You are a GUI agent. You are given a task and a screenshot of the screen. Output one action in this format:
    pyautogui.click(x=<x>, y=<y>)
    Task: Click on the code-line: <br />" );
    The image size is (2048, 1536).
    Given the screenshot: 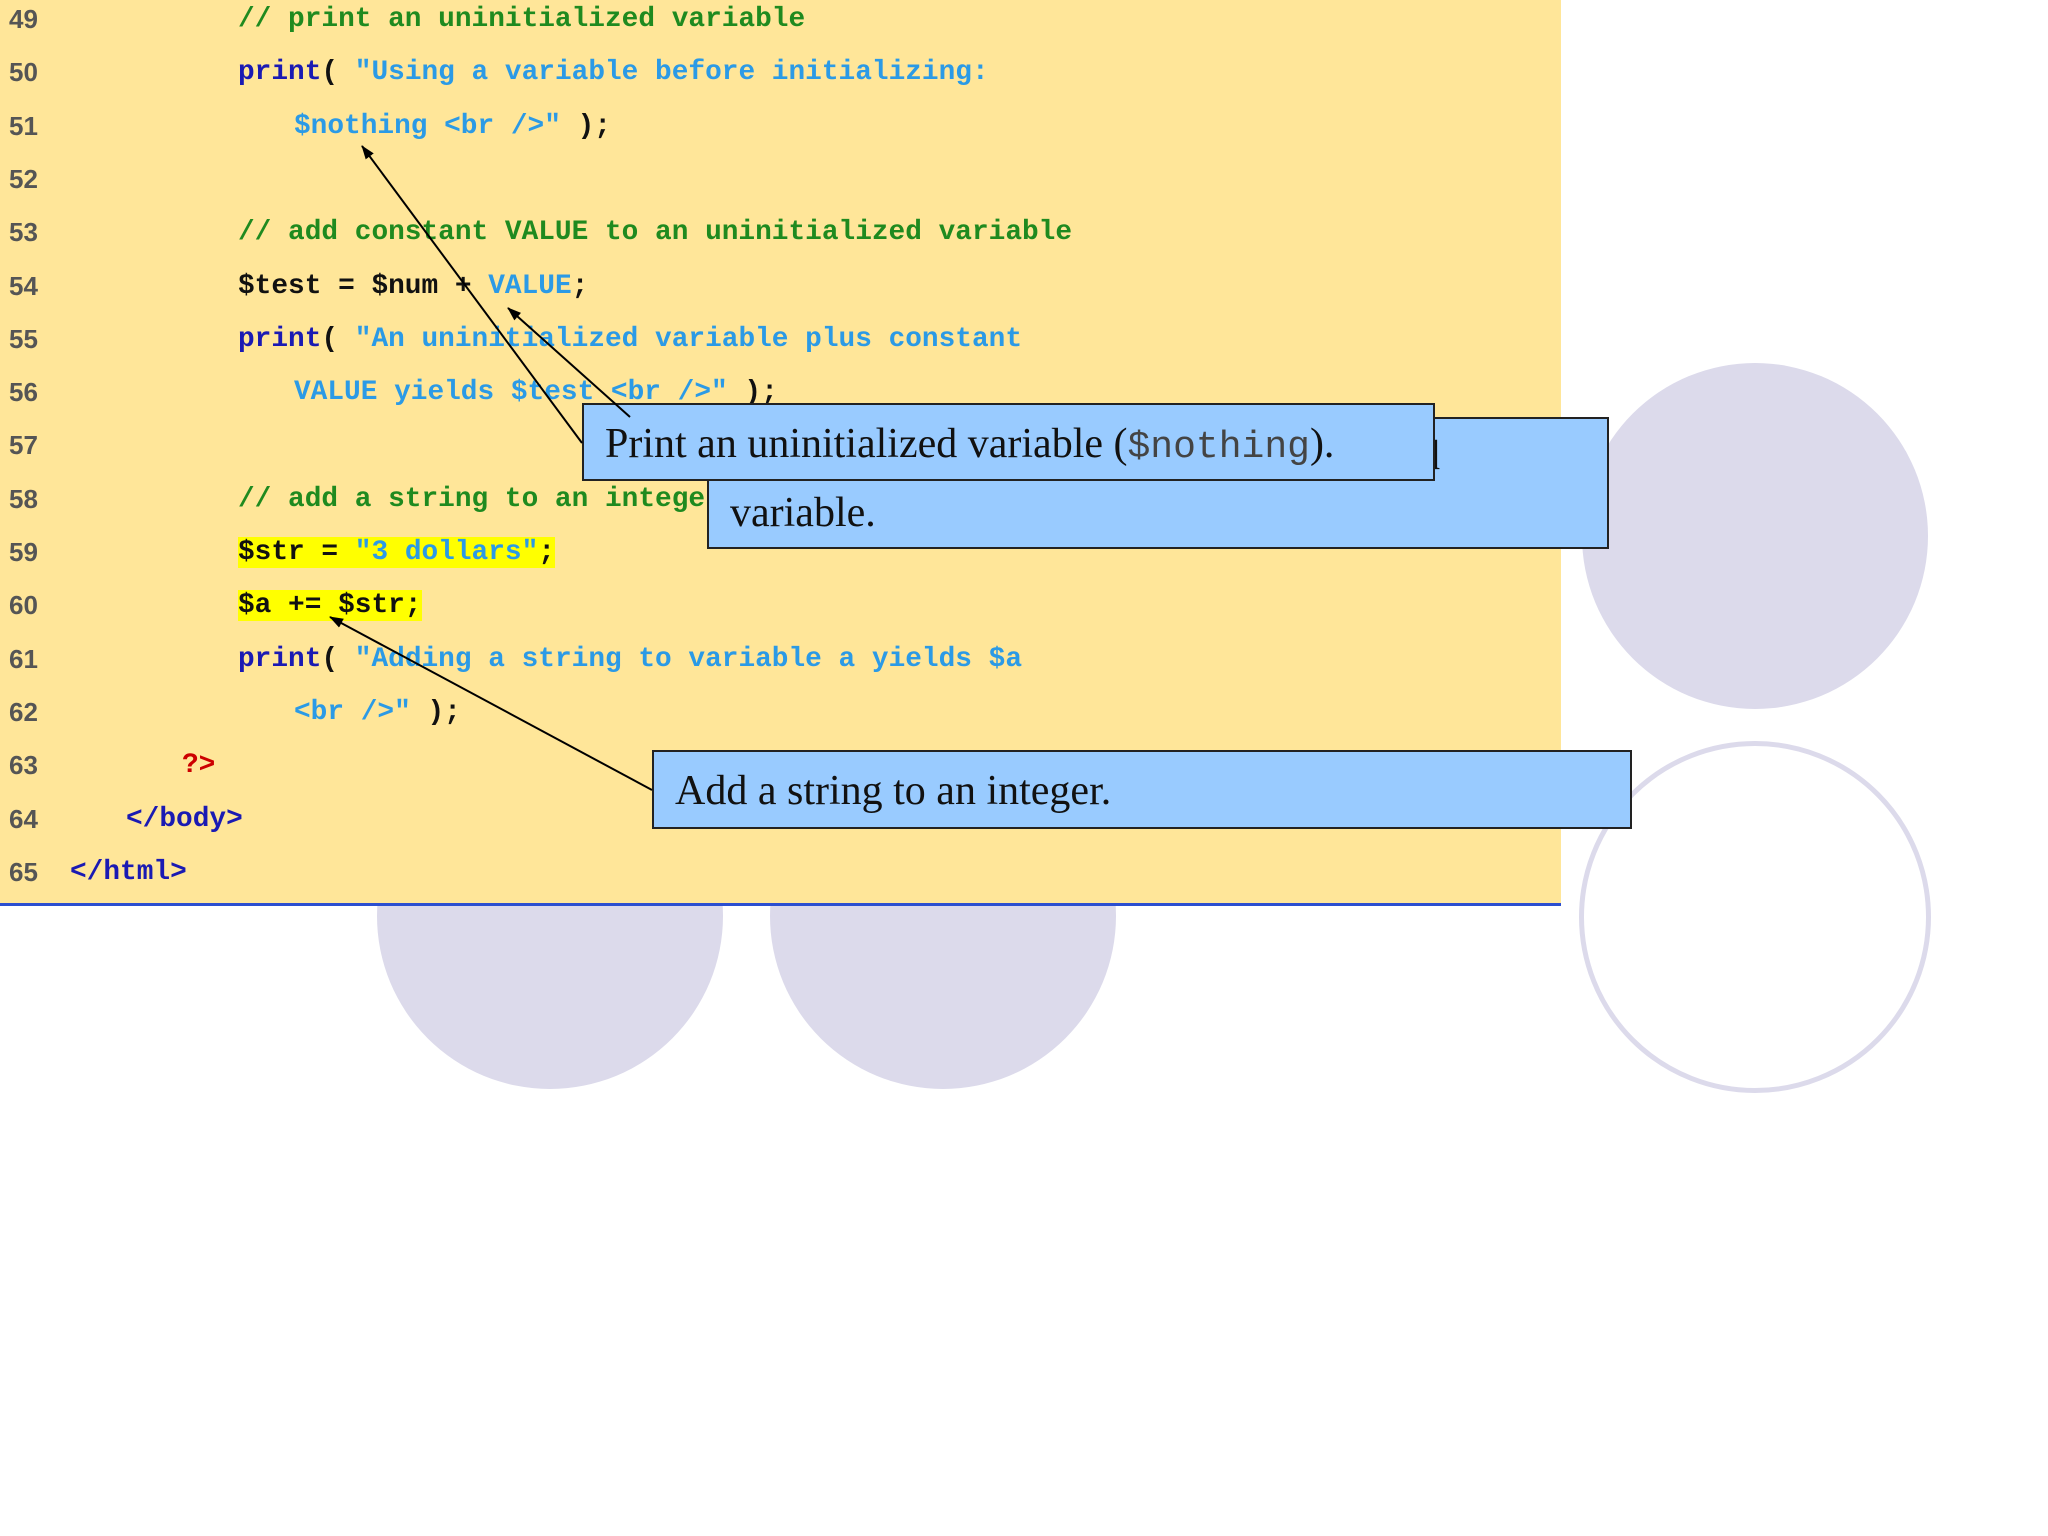 What is the action you would take?
    pyautogui.click(x=377, y=713)
    